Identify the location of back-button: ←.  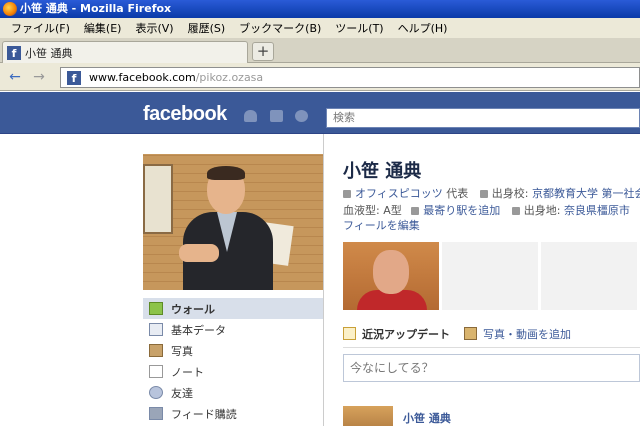
(15, 77).